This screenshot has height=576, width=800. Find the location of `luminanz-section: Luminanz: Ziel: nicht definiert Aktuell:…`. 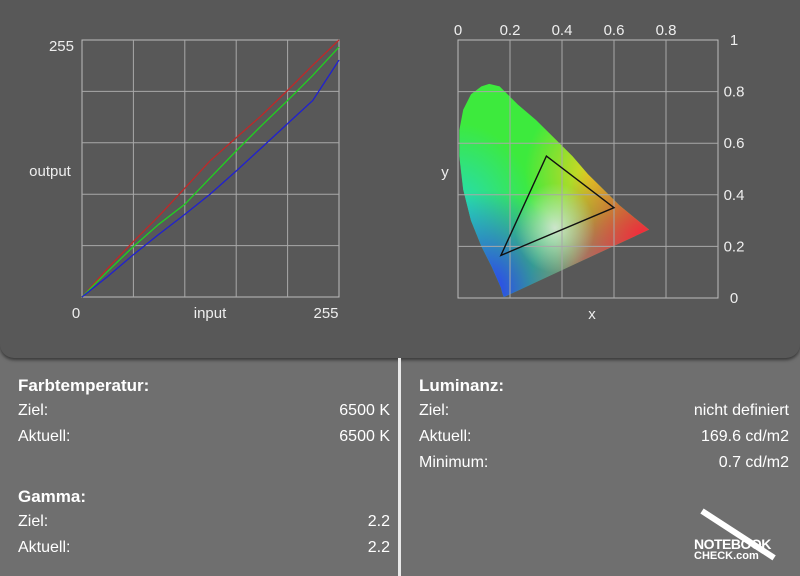

luminanz-section: Luminanz: Ziel: nicht definiert Aktuell:… is located at coordinates (604, 428).